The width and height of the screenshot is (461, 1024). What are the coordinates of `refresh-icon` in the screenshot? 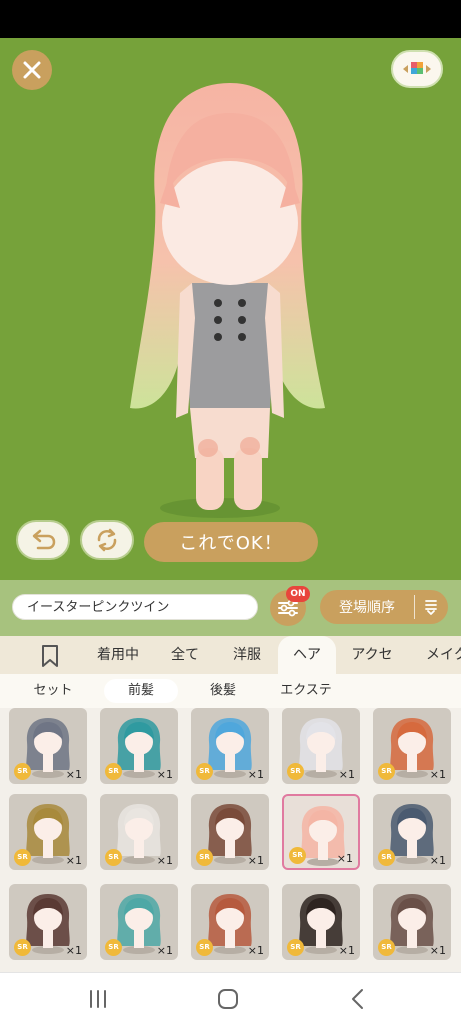 It's located at (107, 540).